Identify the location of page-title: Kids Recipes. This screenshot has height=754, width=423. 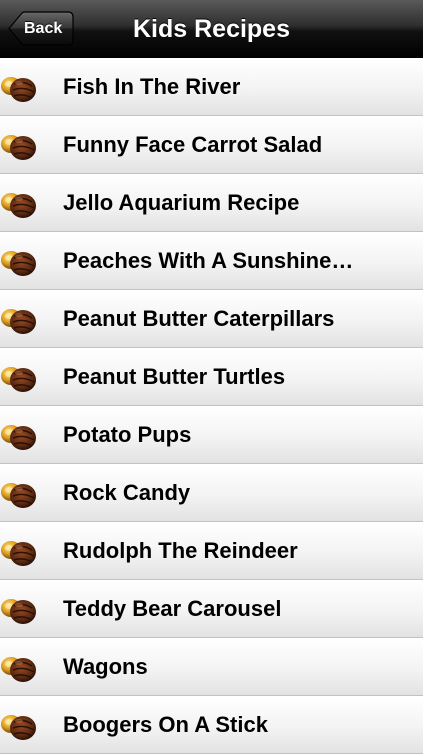
(211, 29).